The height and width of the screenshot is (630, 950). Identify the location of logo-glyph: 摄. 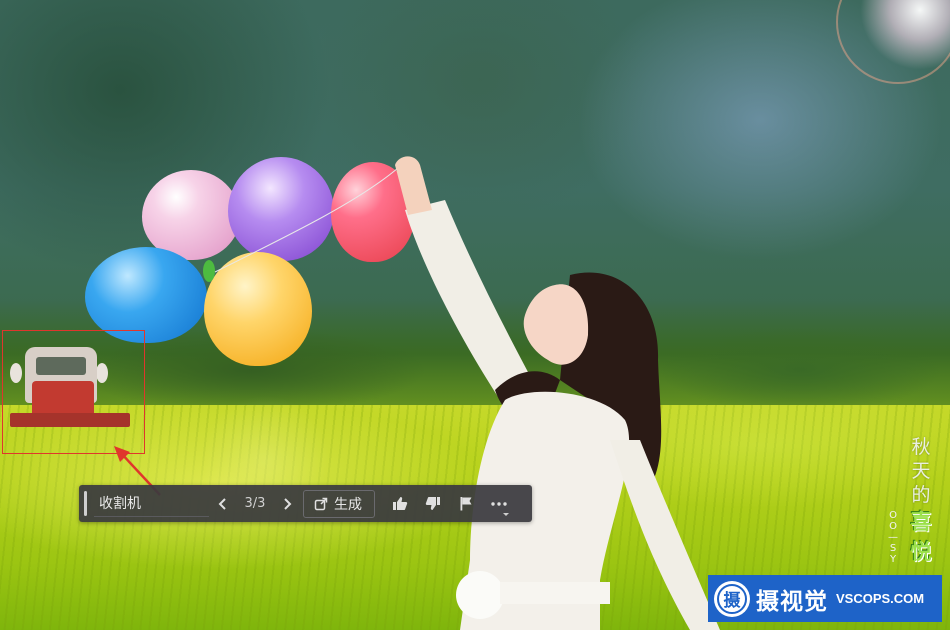
(732, 601).